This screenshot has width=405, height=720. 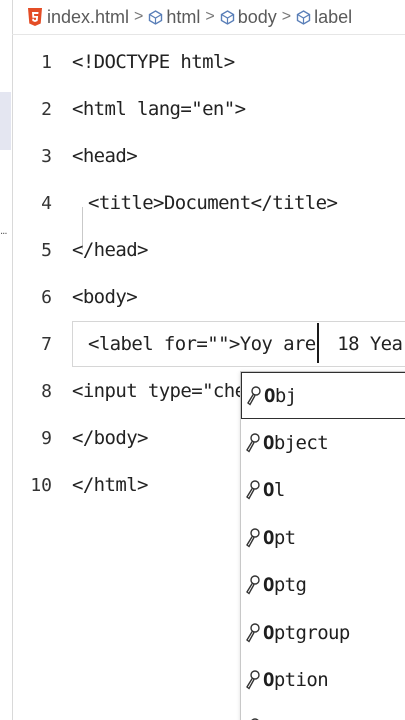 I want to click on suggestion-rest: ptgroup, so click(x=311, y=632).